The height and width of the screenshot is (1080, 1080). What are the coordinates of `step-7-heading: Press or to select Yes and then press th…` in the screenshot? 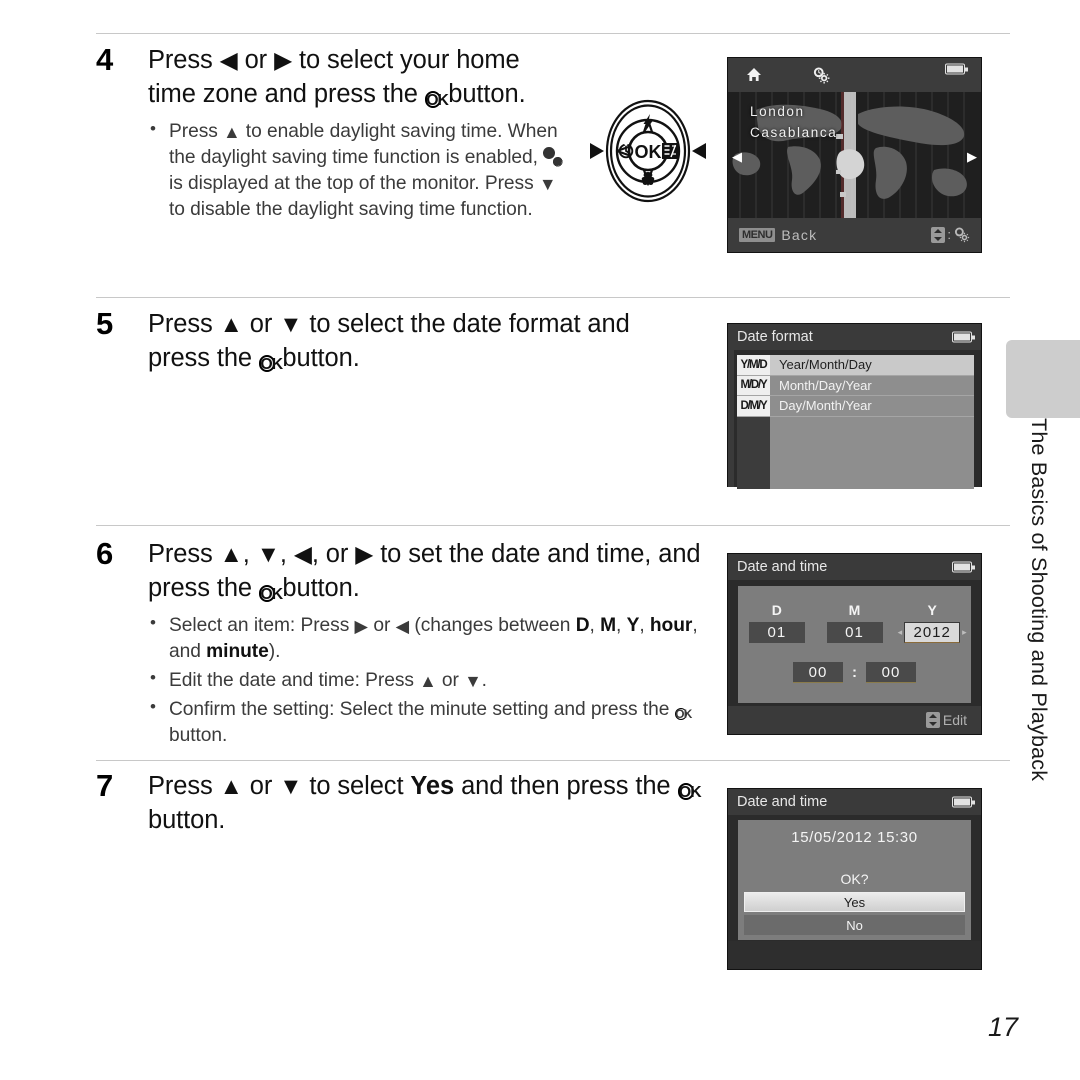 It's located at (438, 803).